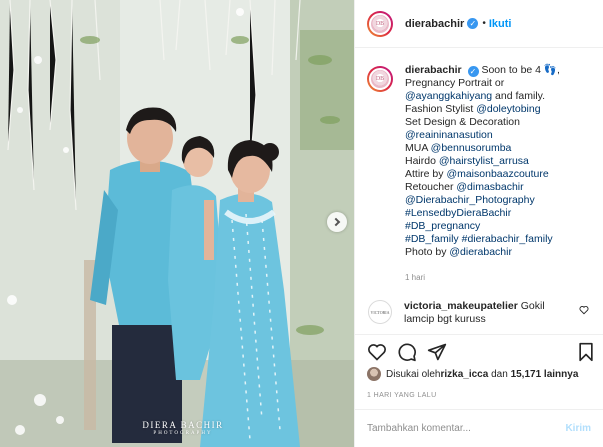 Image resolution: width=603 pixels, height=447 pixels. I want to click on hashtag-link: #DB_pregnancy, so click(499, 226).